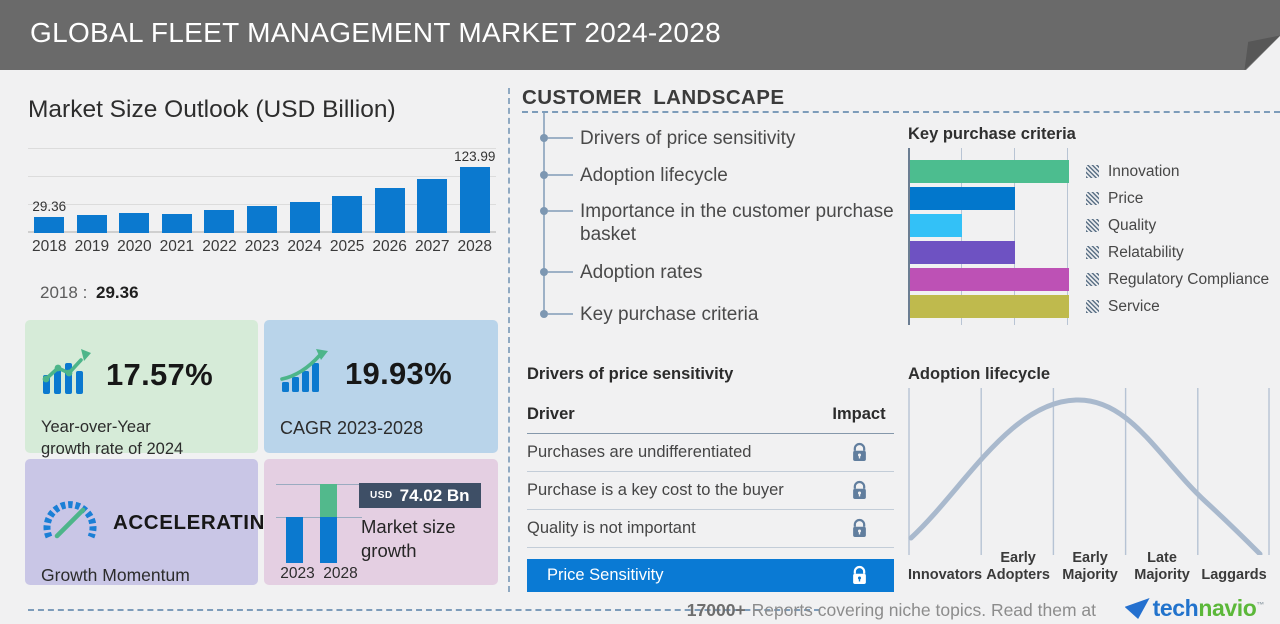 Image resolution: width=1280 pixels, height=624 pixels. Describe the element at coordinates (1260, 605) in the screenshot. I see `logo-trademark: ™` at that location.